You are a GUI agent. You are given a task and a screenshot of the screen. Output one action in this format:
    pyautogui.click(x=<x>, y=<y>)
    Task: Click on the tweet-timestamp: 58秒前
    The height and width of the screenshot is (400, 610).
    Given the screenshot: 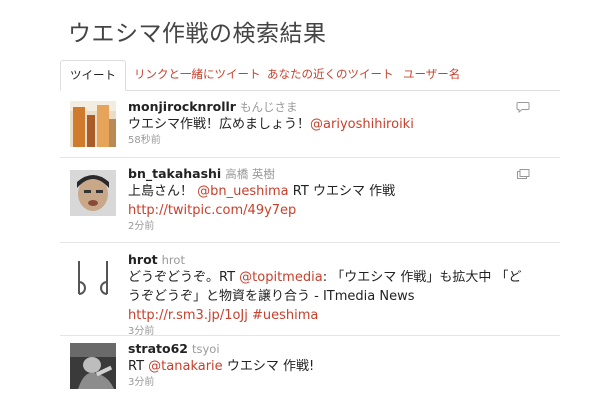 What is the action you would take?
    pyautogui.click(x=330, y=141)
    